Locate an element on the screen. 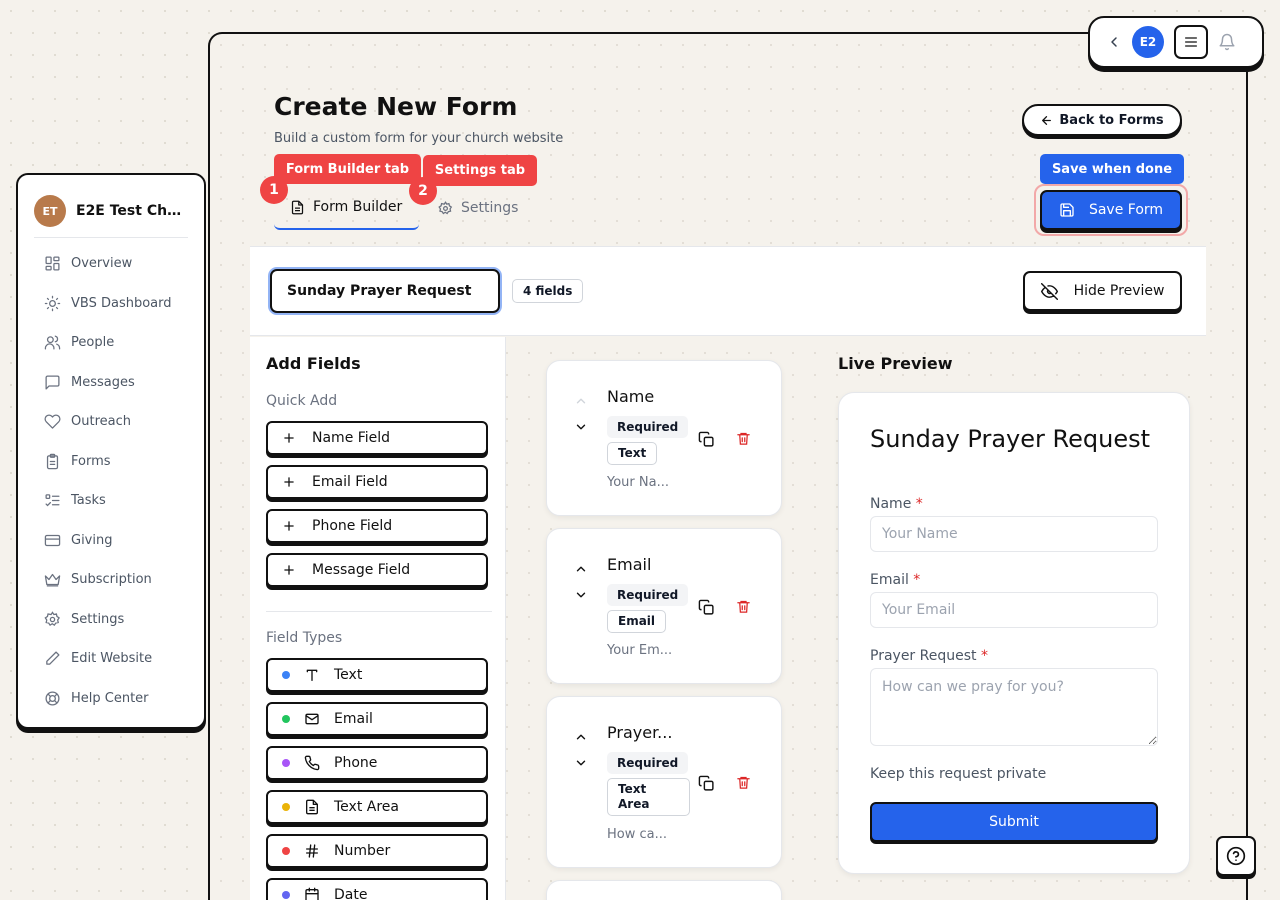  sidebar-item-tasks: Tasks is located at coordinates (111, 501).